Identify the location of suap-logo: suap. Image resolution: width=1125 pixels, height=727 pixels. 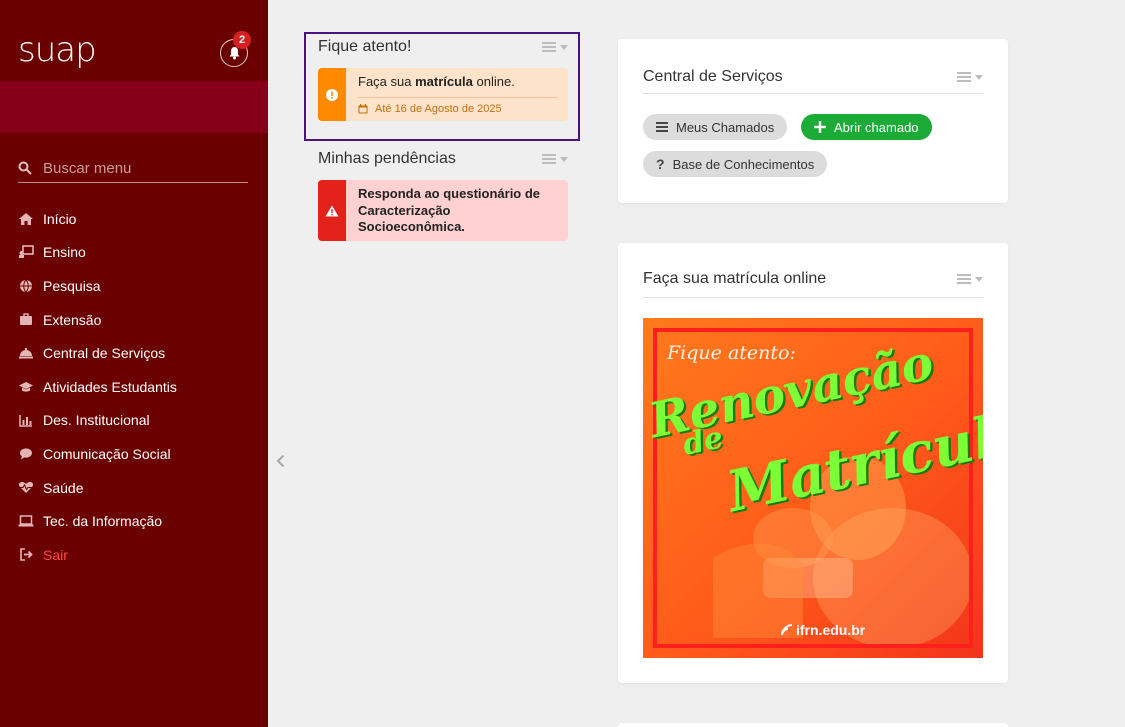
(57, 50).